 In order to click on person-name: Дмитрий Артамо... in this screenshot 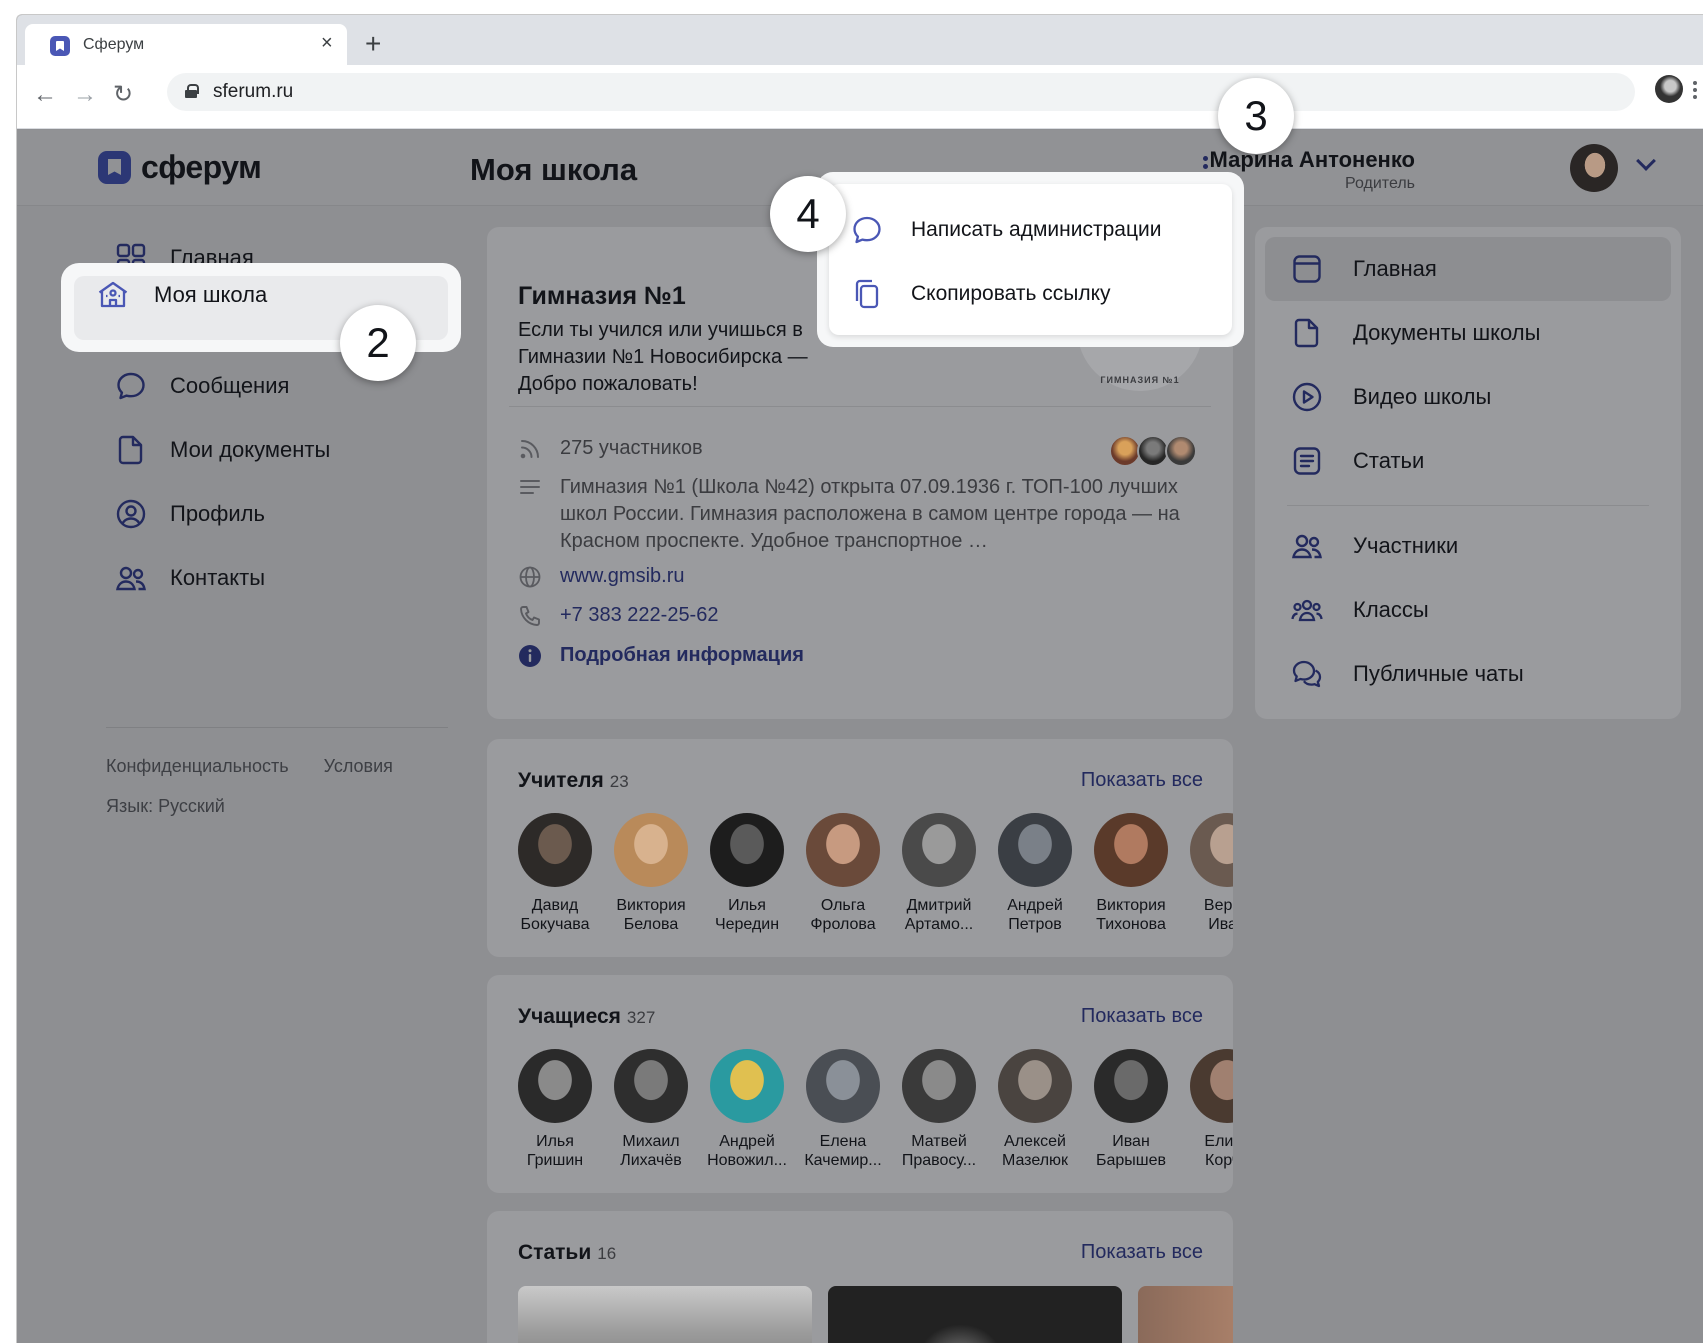, I will do `click(939, 915)`.